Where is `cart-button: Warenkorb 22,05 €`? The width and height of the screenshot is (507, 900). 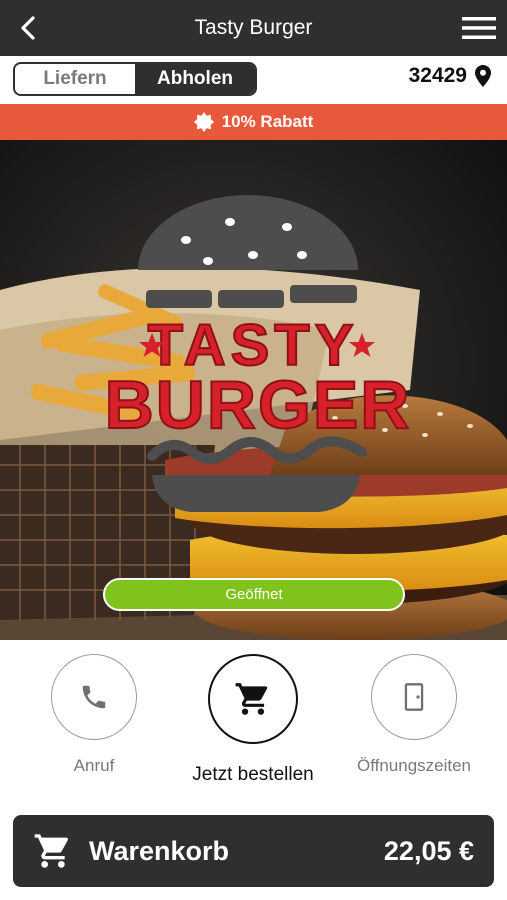 cart-button: Warenkorb 22,05 € is located at coordinates (253, 851).